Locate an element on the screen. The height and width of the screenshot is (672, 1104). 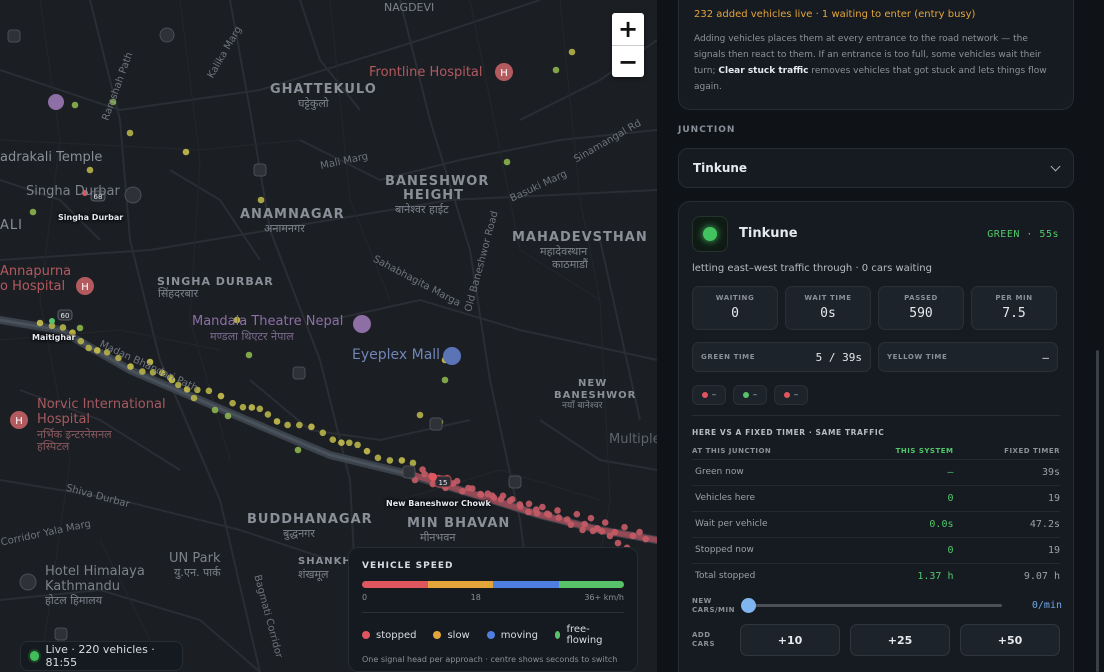
add-cars: ADD CARS +10 +25 +50 is located at coordinates (877, 640).